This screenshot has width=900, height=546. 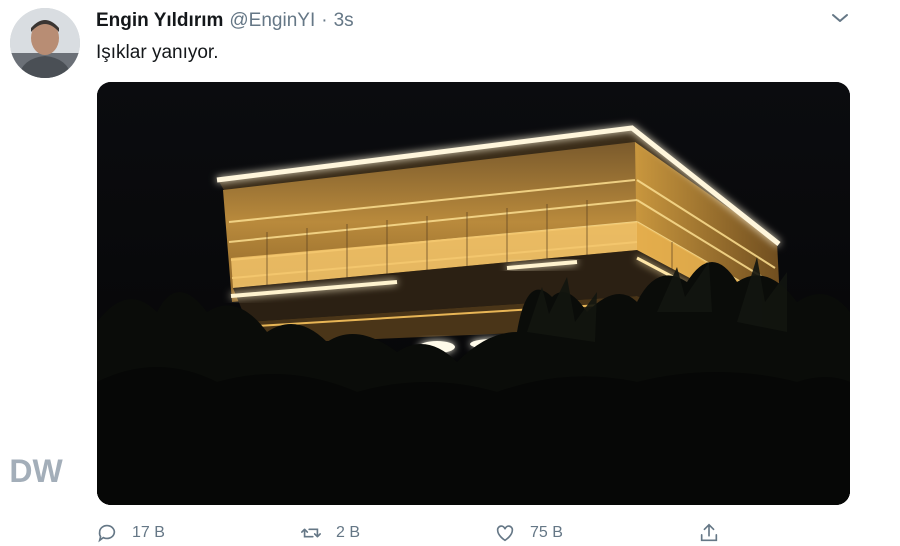 I want to click on dw-logo-icon: DW, so click(x=36, y=471).